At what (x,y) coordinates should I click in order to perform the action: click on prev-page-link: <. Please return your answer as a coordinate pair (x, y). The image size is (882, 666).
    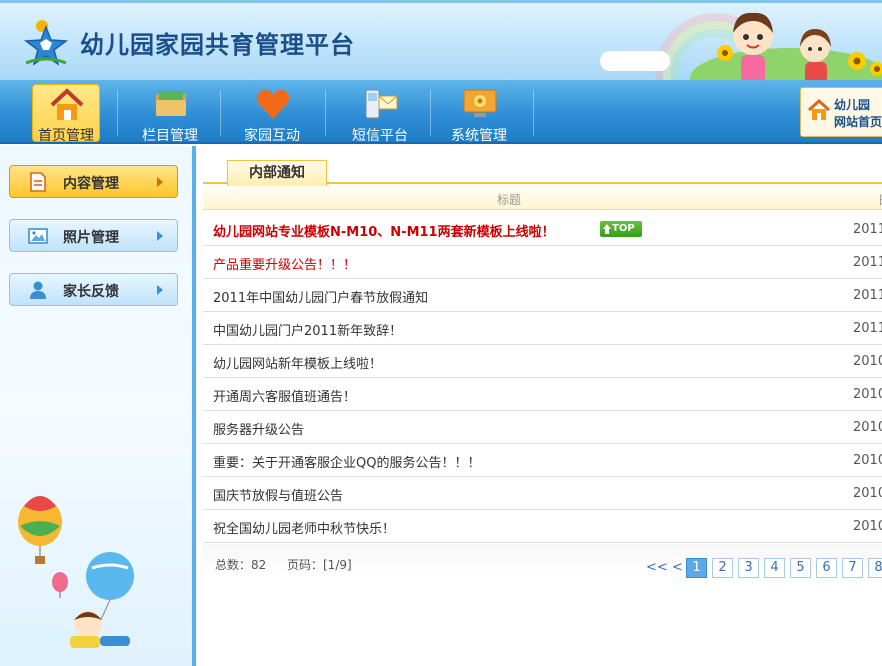
    Looking at the image, I should click on (677, 567).